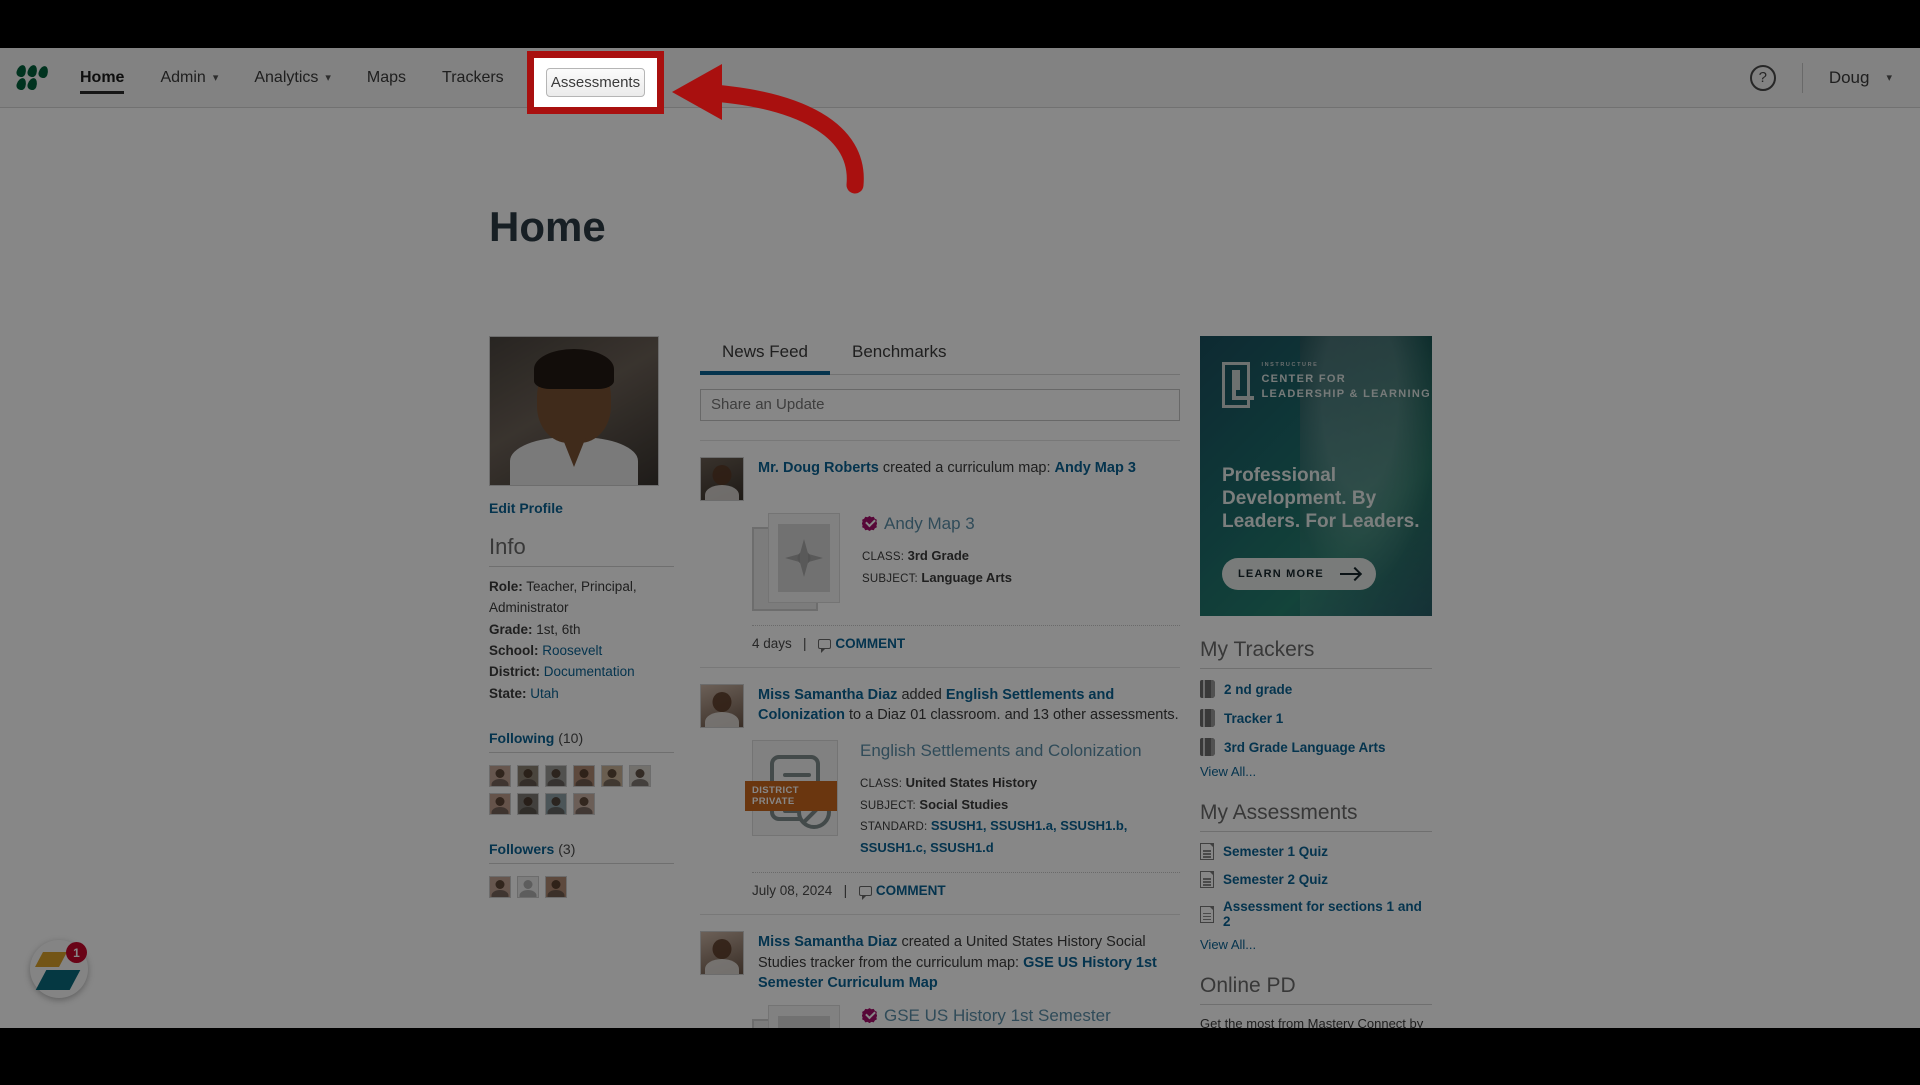 The image size is (1920, 1085). What do you see at coordinates (1316, 718) in the screenshot?
I see `tracker-item: Tracker 1` at bounding box center [1316, 718].